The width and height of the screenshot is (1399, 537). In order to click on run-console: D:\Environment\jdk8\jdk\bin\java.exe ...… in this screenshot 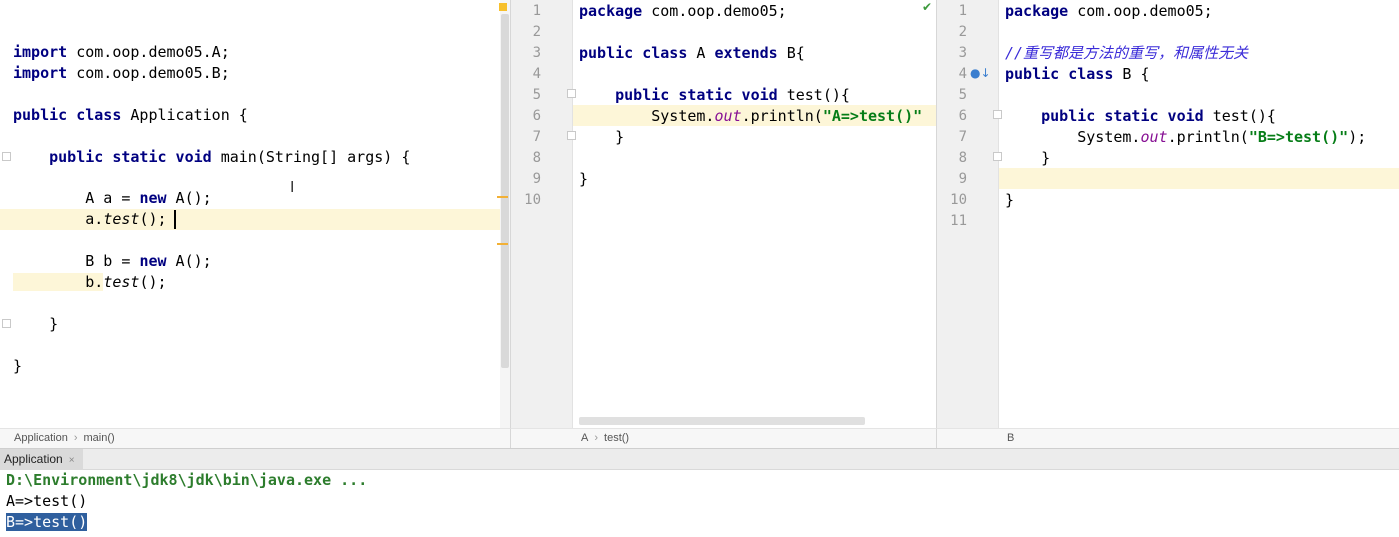, I will do `click(699, 503)`.